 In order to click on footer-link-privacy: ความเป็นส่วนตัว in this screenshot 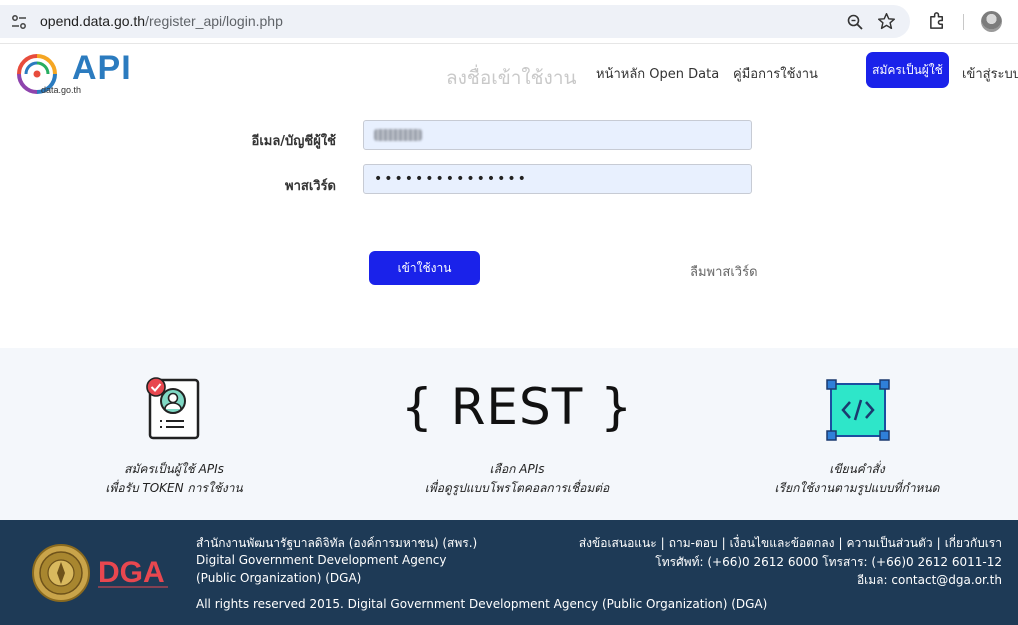, I will do `click(890, 543)`.